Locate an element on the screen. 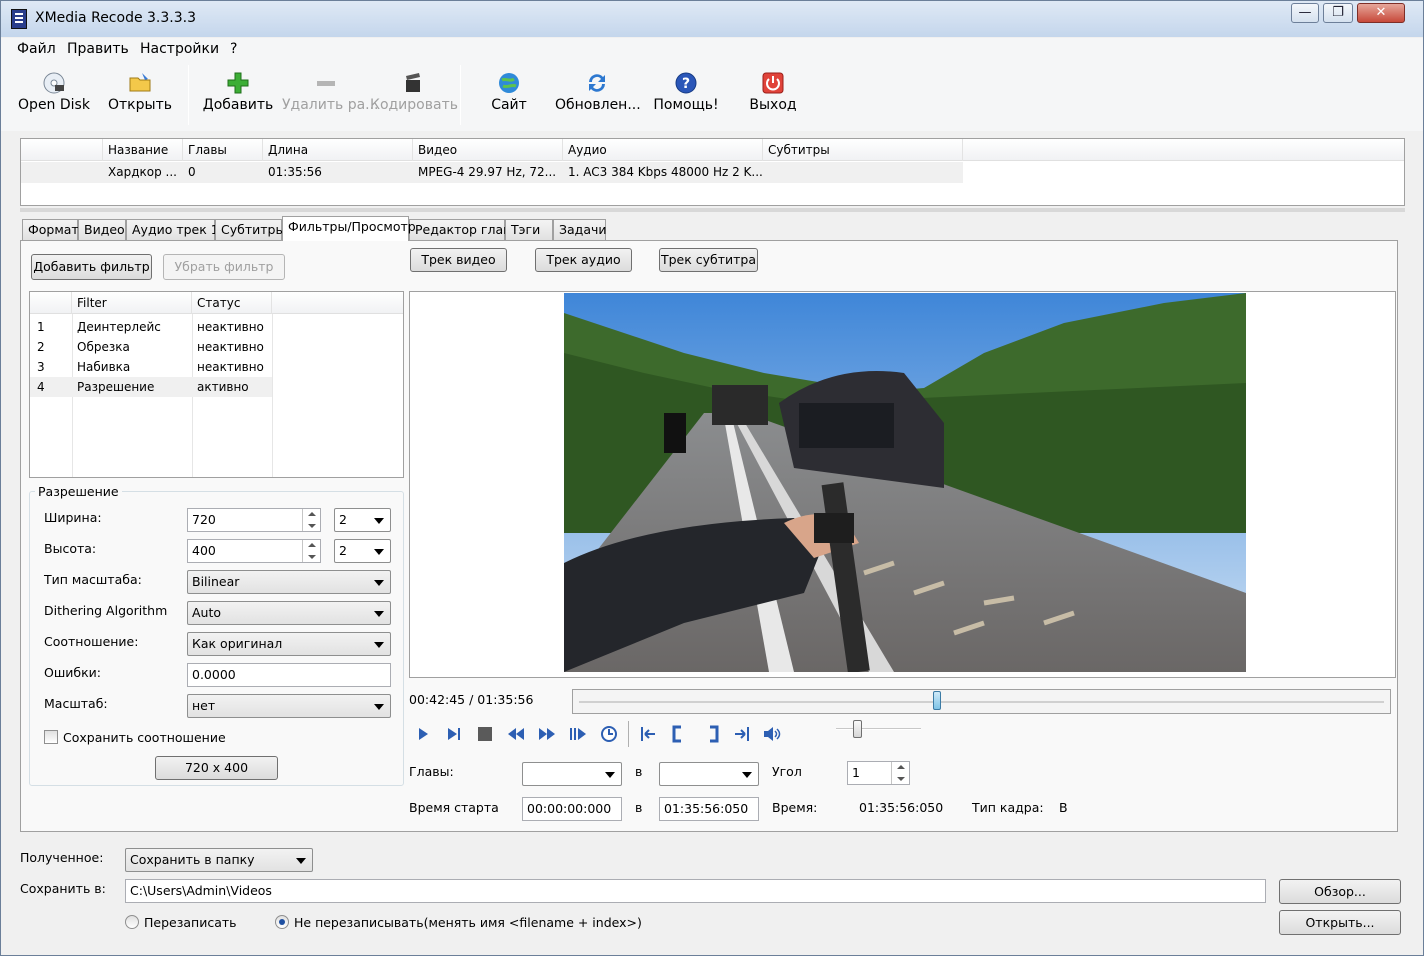 The width and height of the screenshot is (1424, 956). rewind-icon is located at coordinates (516, 734).